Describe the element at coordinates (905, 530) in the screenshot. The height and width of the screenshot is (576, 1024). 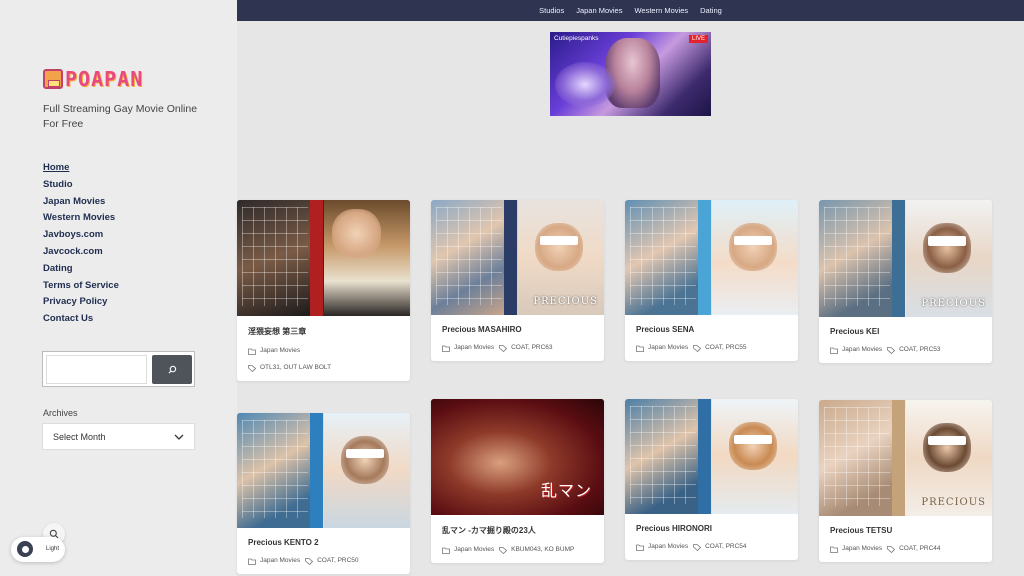
I see `post-title: Precious TETSU` at that location.